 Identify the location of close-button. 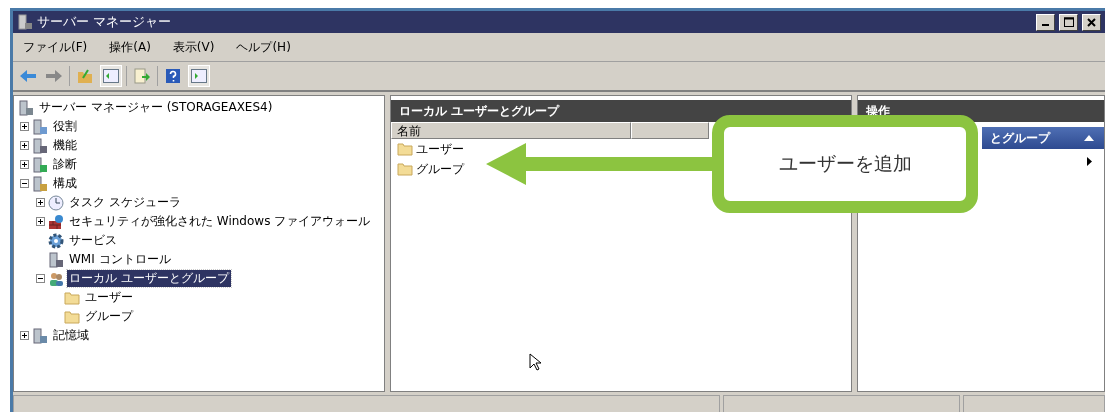
(1091, 22).